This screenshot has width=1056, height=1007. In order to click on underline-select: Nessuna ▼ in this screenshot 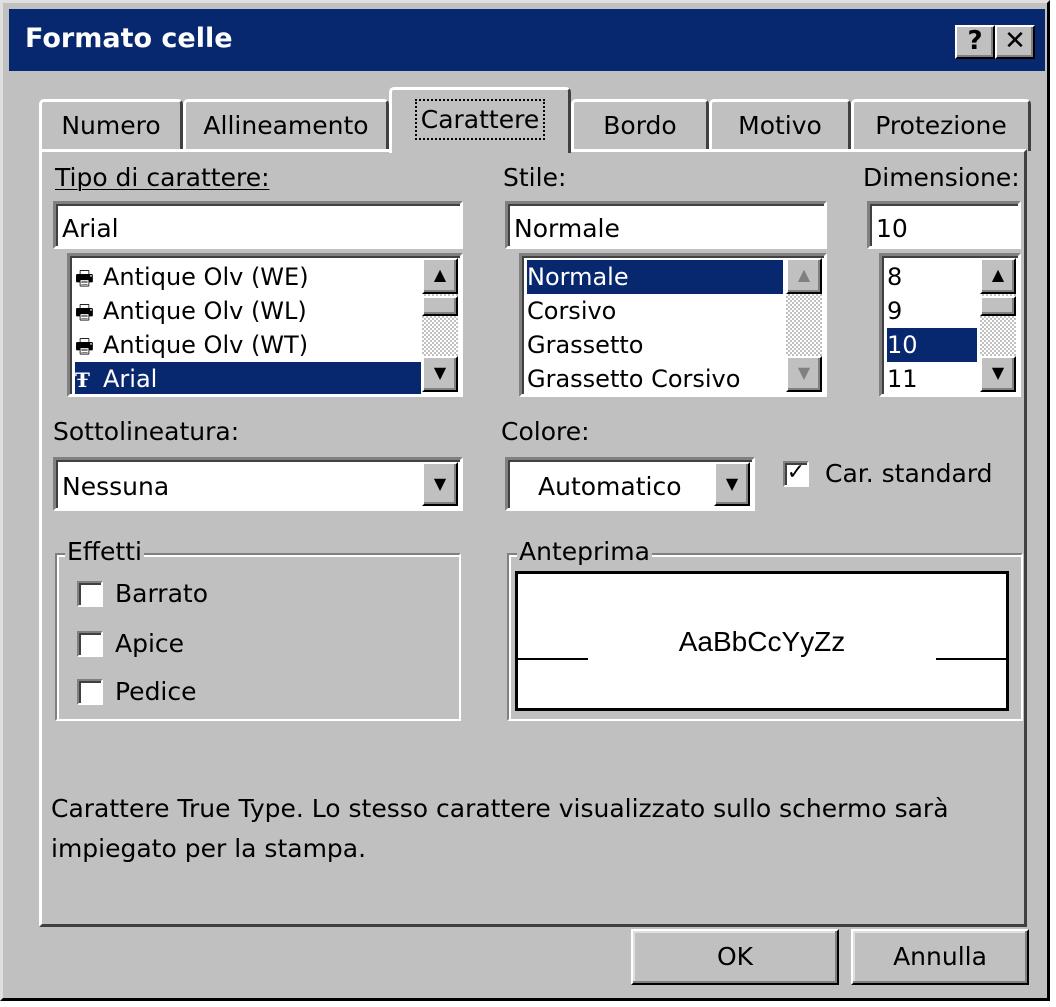, I will do `click(258, 484)`.